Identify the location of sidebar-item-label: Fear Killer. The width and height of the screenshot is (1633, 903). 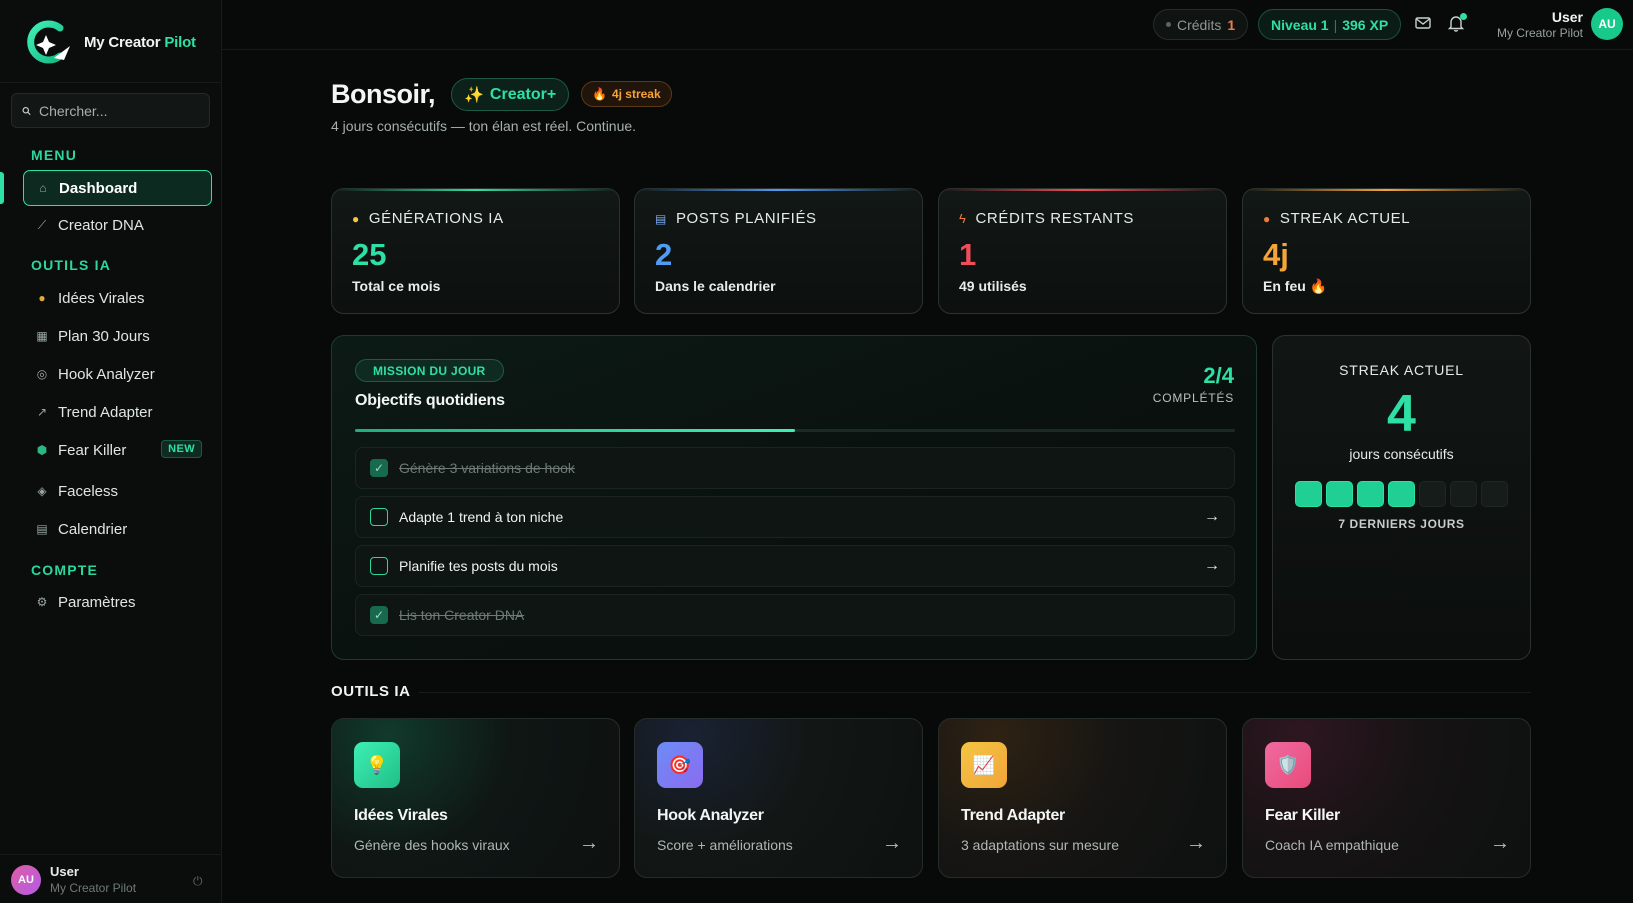
(92, 450).